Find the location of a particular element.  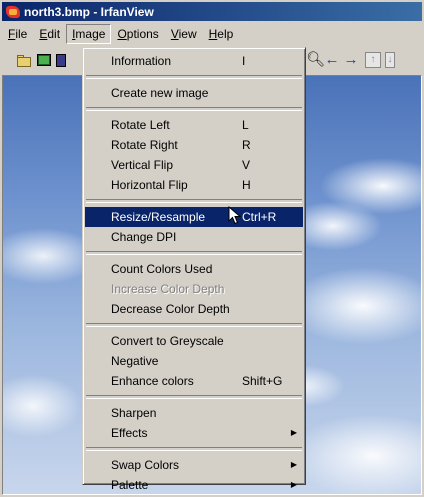

menu-bar: File Edit Image Options View Help is located at coordinates (212, 34).